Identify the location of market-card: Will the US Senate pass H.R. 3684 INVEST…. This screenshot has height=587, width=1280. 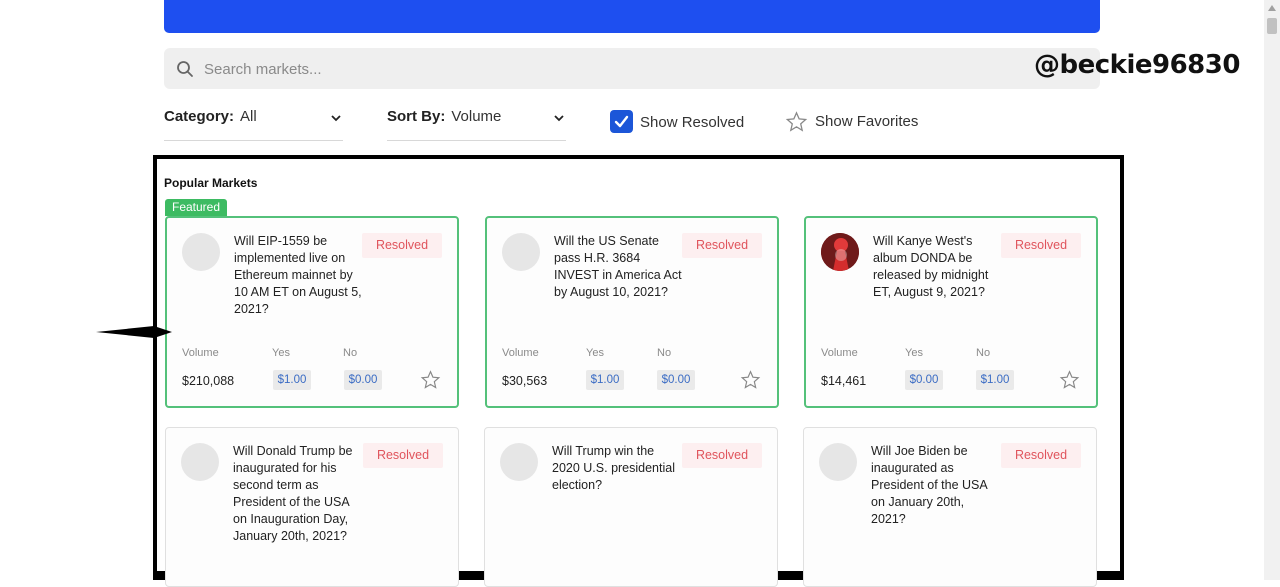
(632, 312).